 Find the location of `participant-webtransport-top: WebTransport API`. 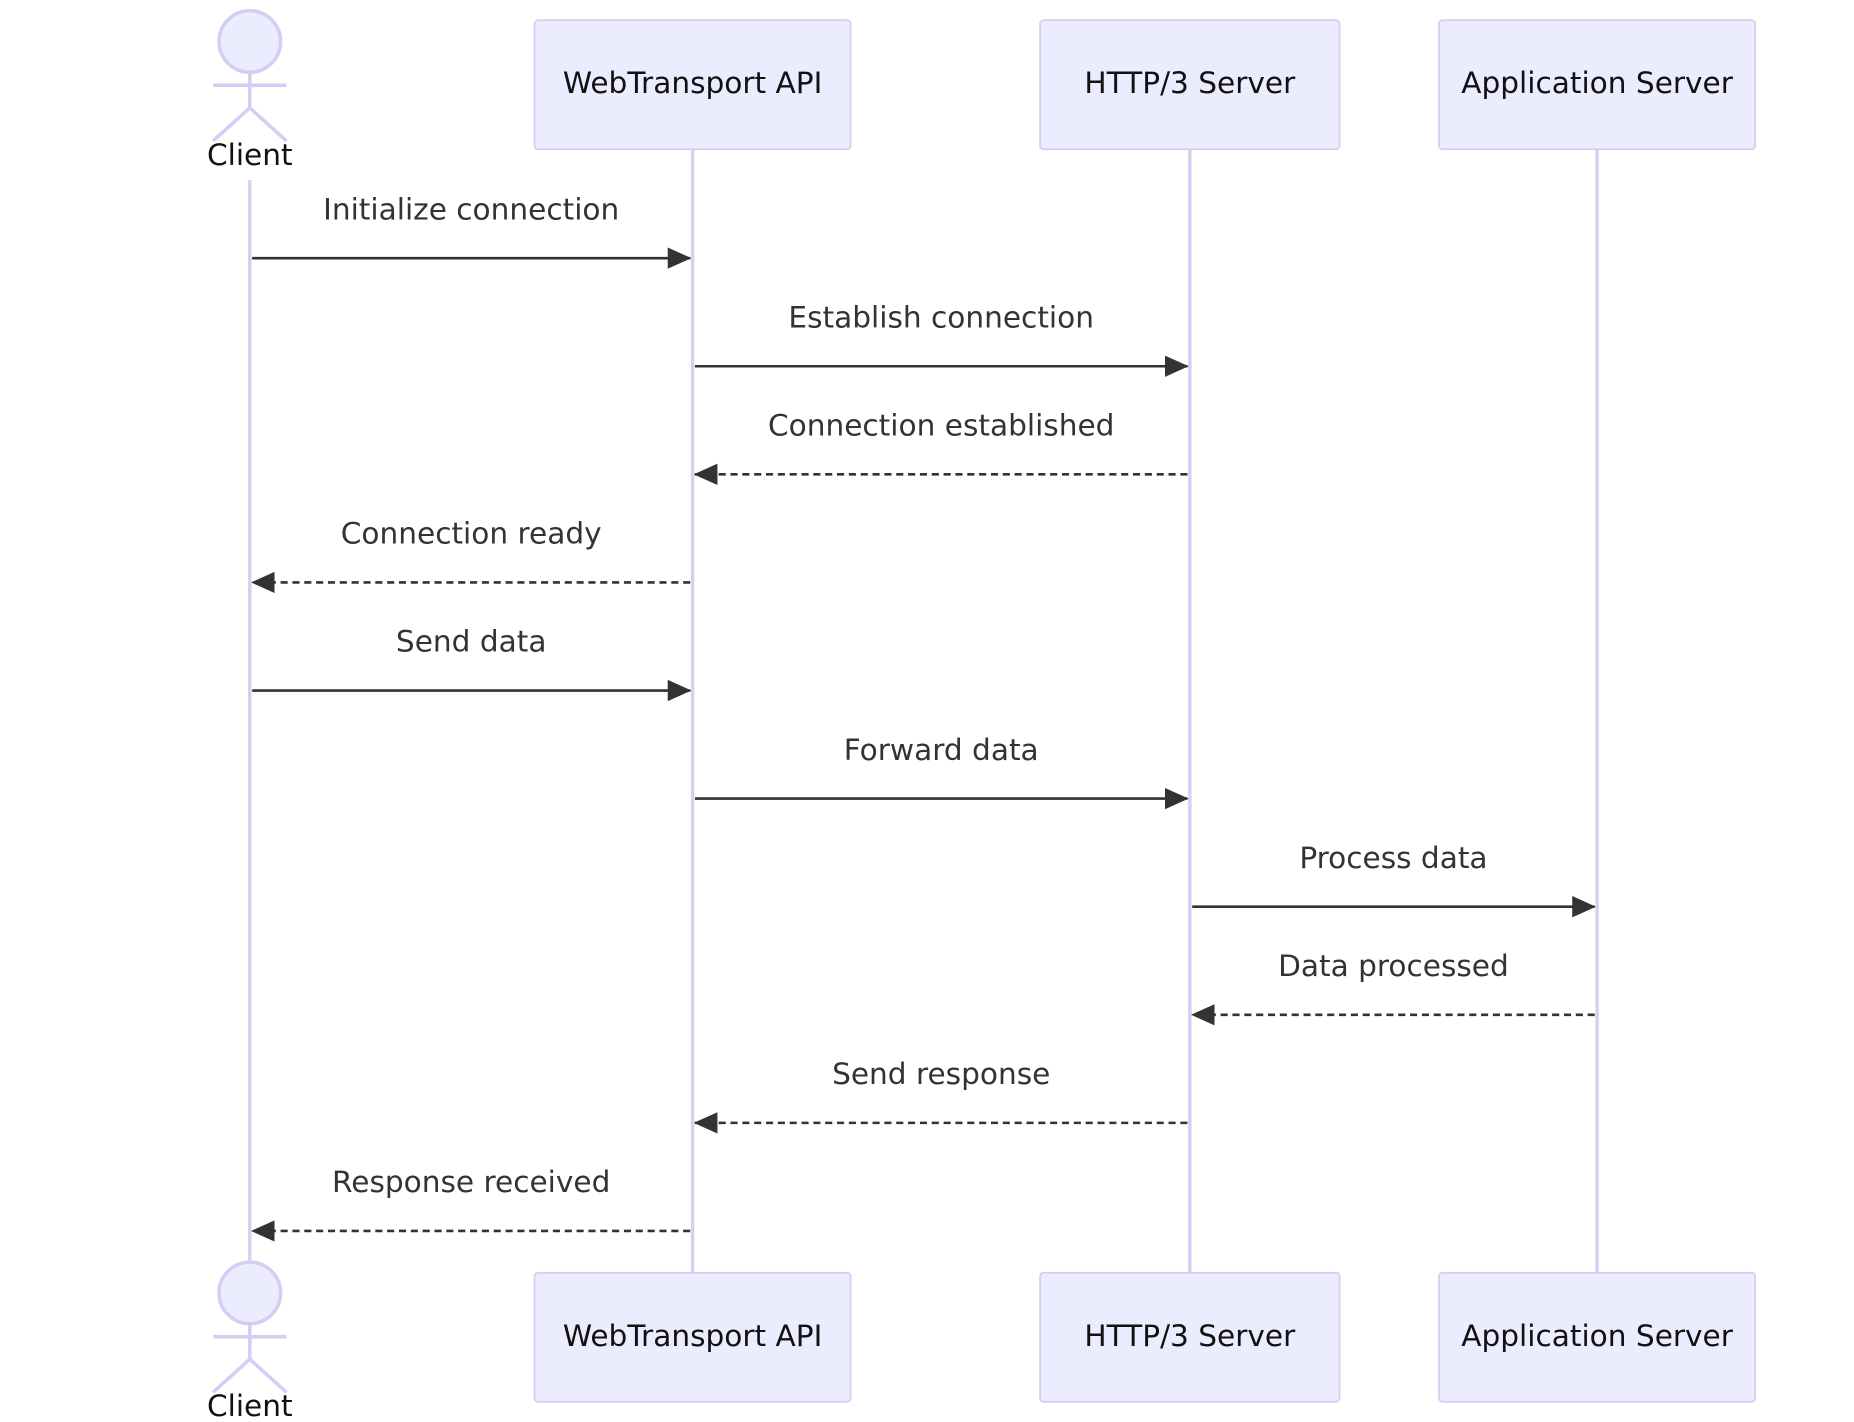

participant-webtransport-top: WebTransport API is located at coordinates (692, 85).